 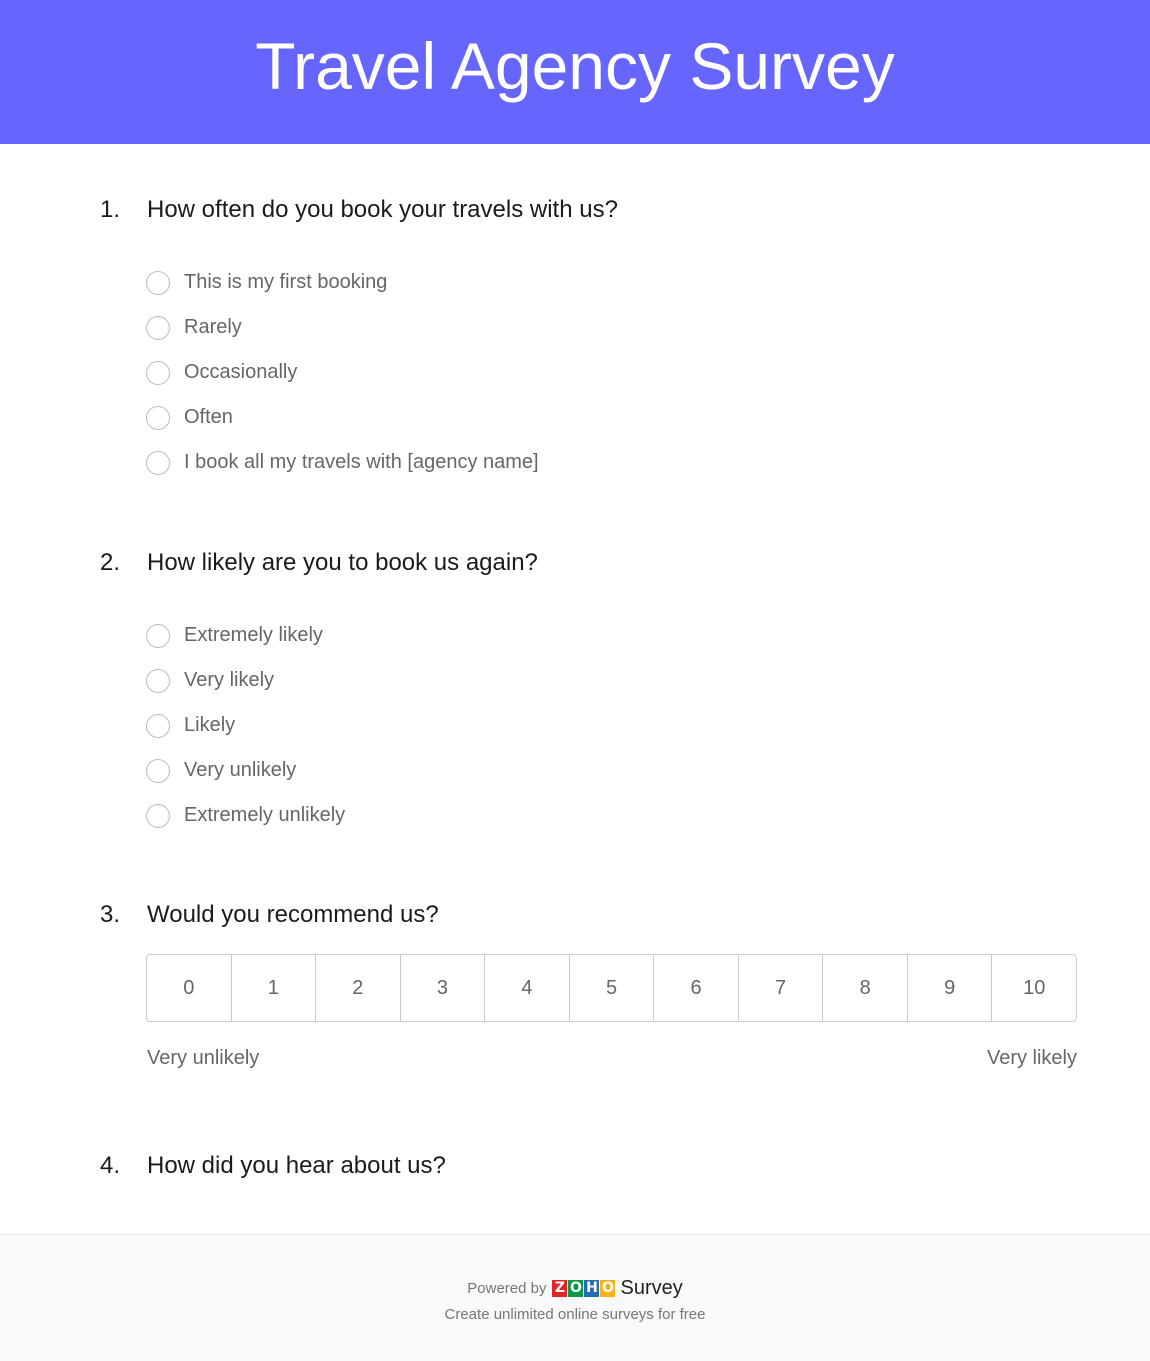 I want to click on question-number: 3., so click(x=110, y=914).